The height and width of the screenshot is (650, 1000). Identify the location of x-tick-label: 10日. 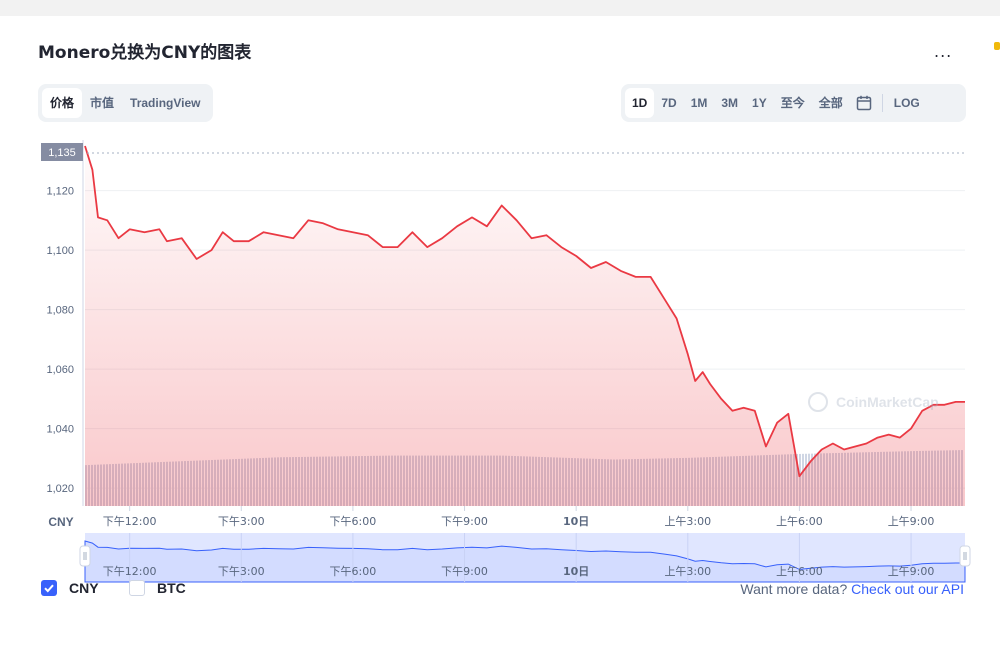
(576, 521).